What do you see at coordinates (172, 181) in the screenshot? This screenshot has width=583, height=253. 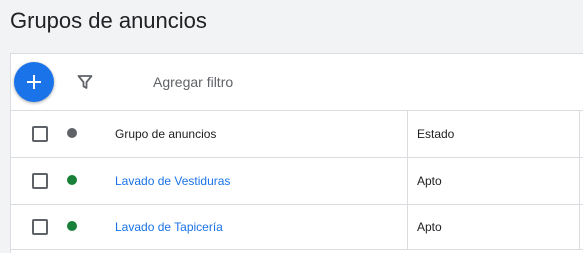 I see `ad-group-link: Lavado de Vestiduras` at bounding box center [172, 181].